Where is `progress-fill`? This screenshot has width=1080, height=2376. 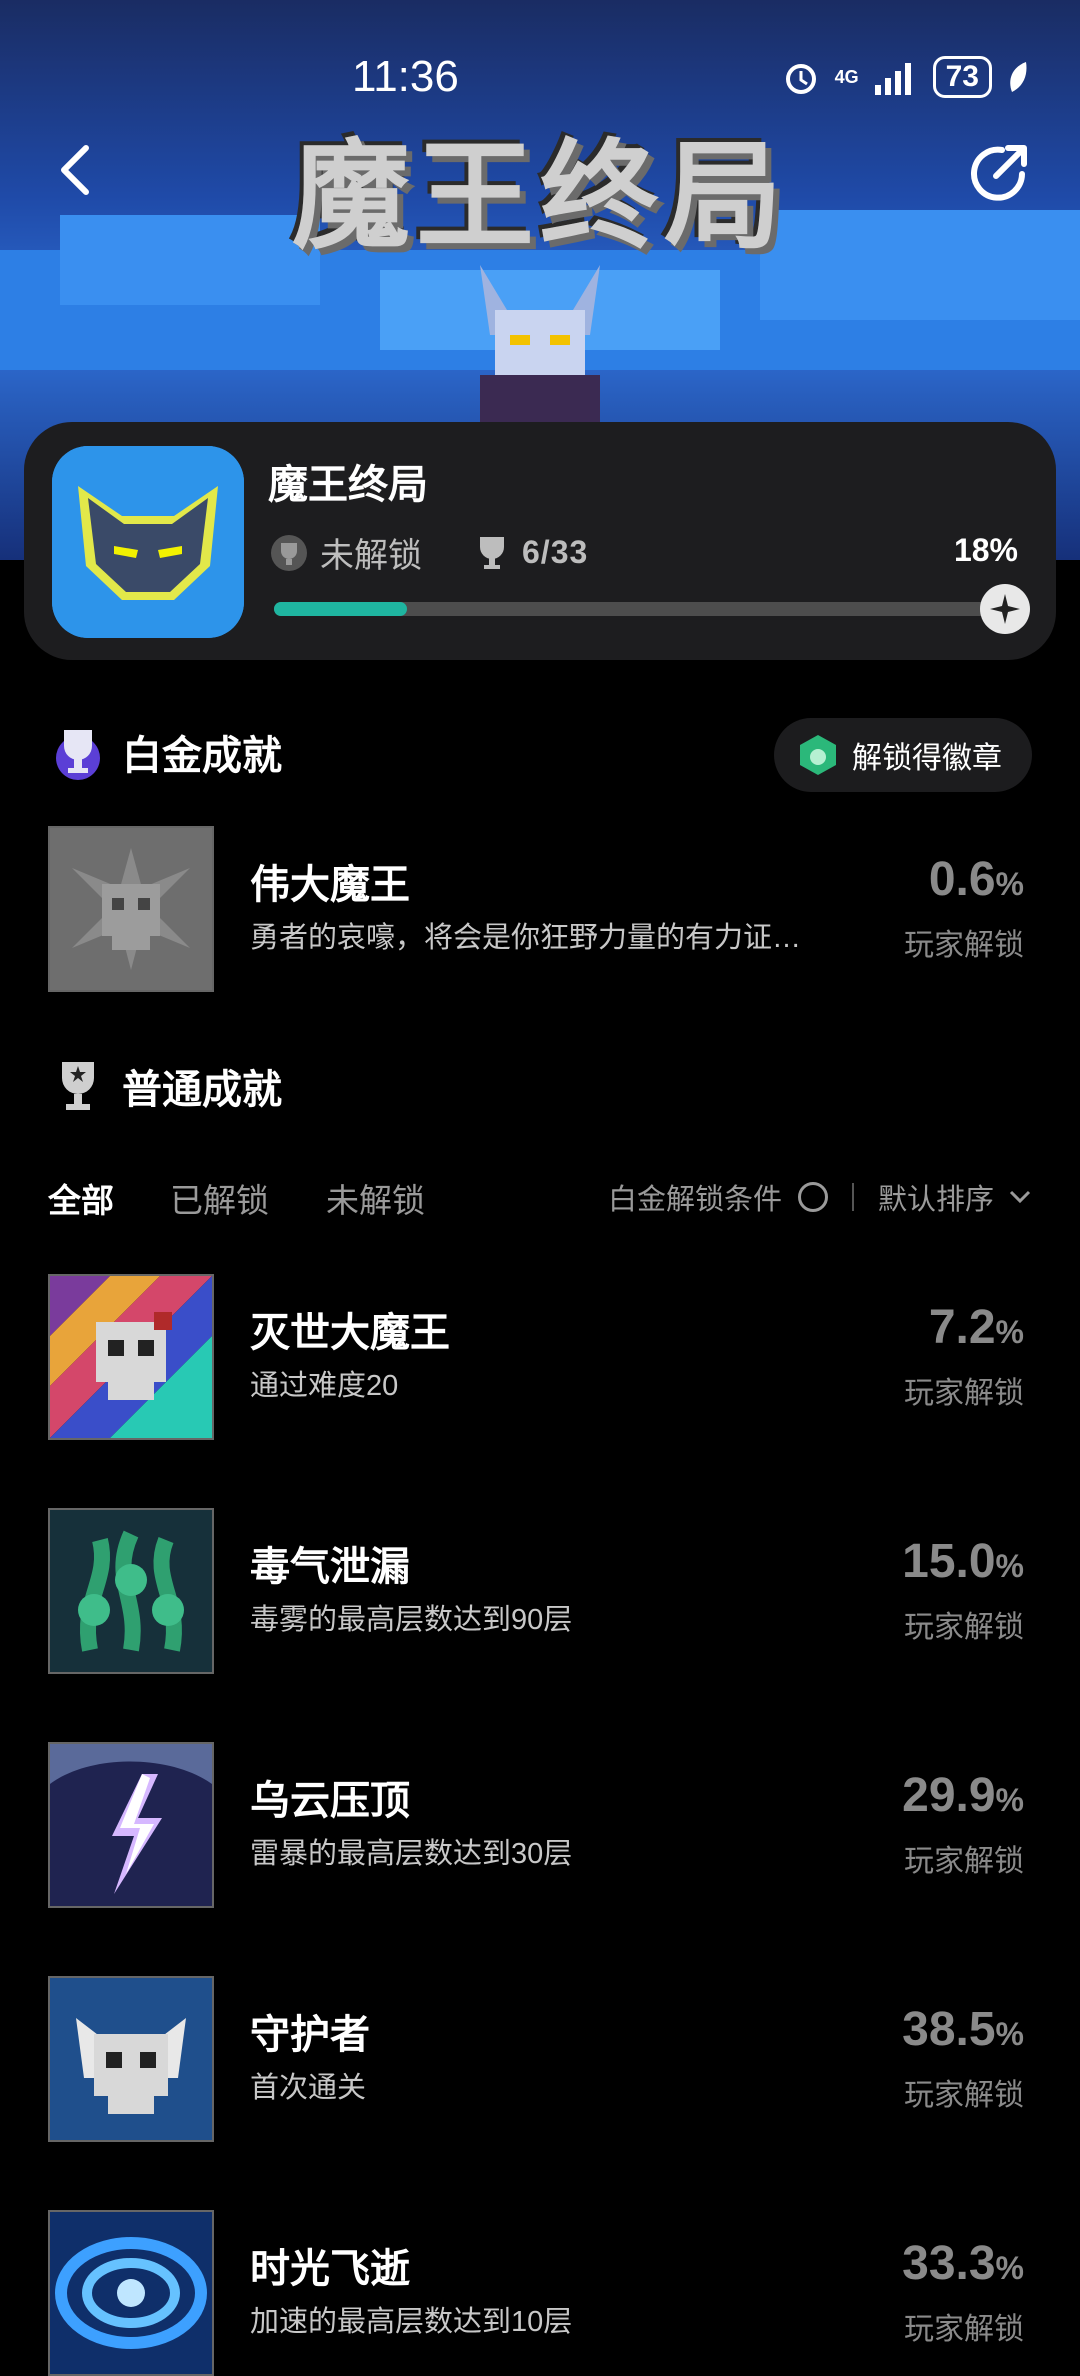
progress-fill is located at coordinates (341, 609).